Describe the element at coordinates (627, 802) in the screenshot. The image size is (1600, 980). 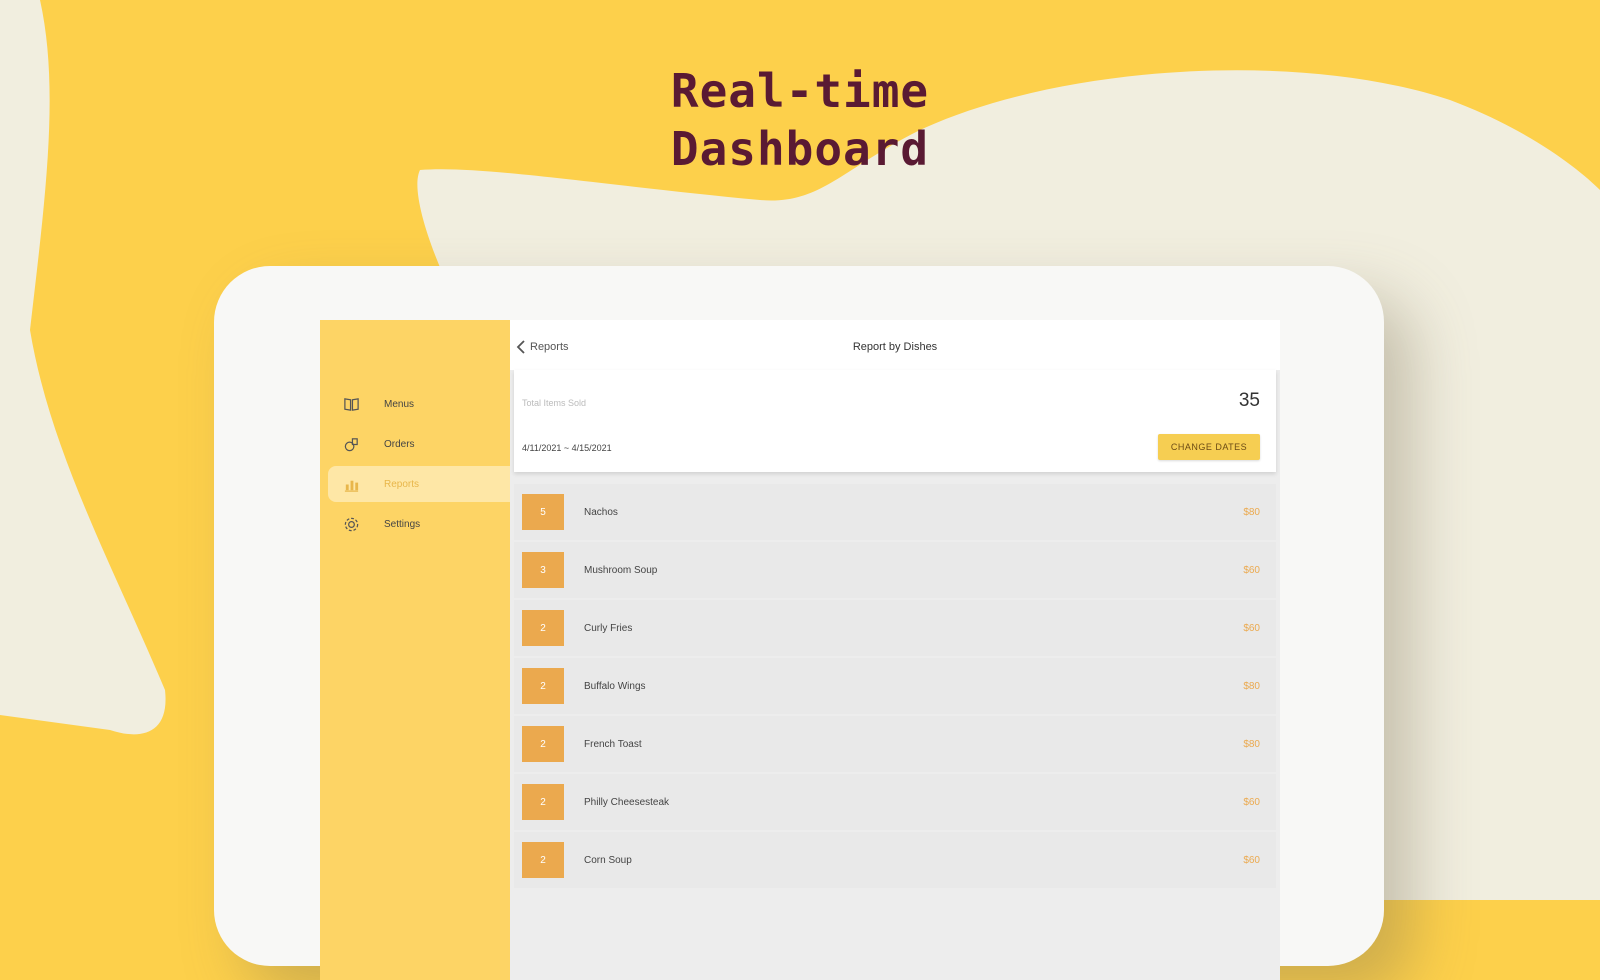
I see `dish-name: Philly Cheesesteak` at that location.